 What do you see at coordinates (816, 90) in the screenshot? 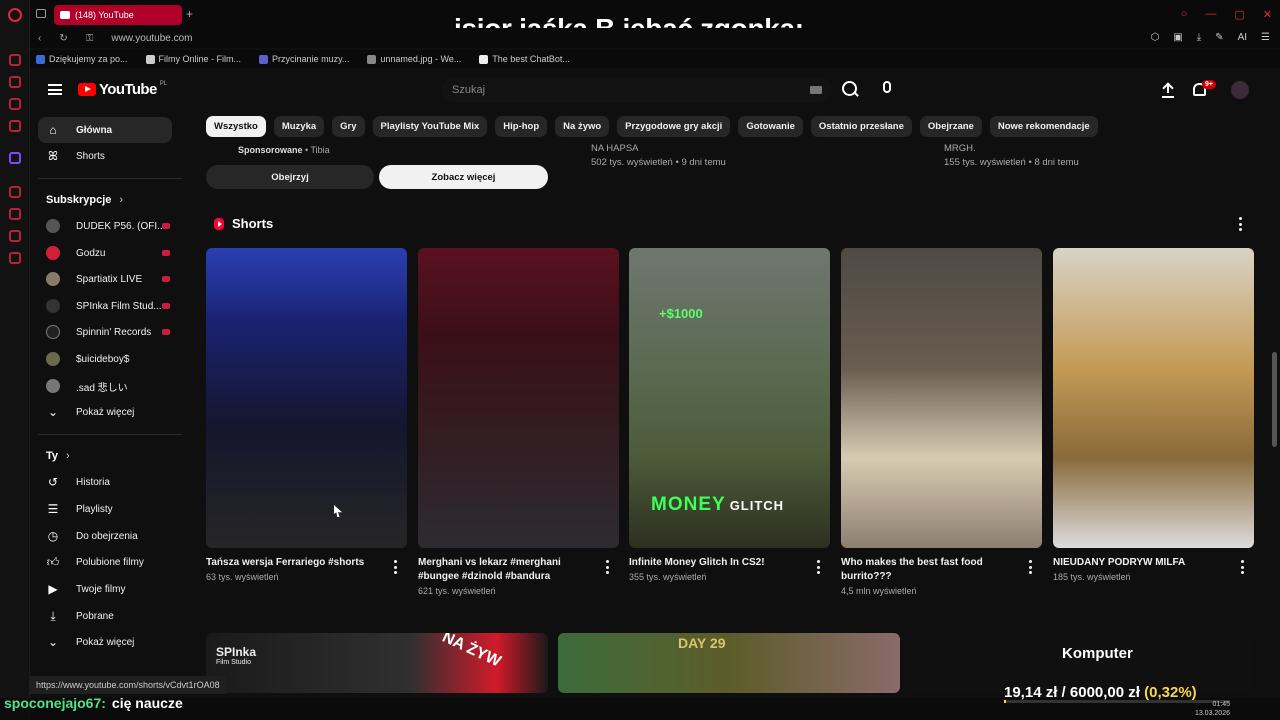
I see `keyboard-icon` at bounding box center [816, 90].